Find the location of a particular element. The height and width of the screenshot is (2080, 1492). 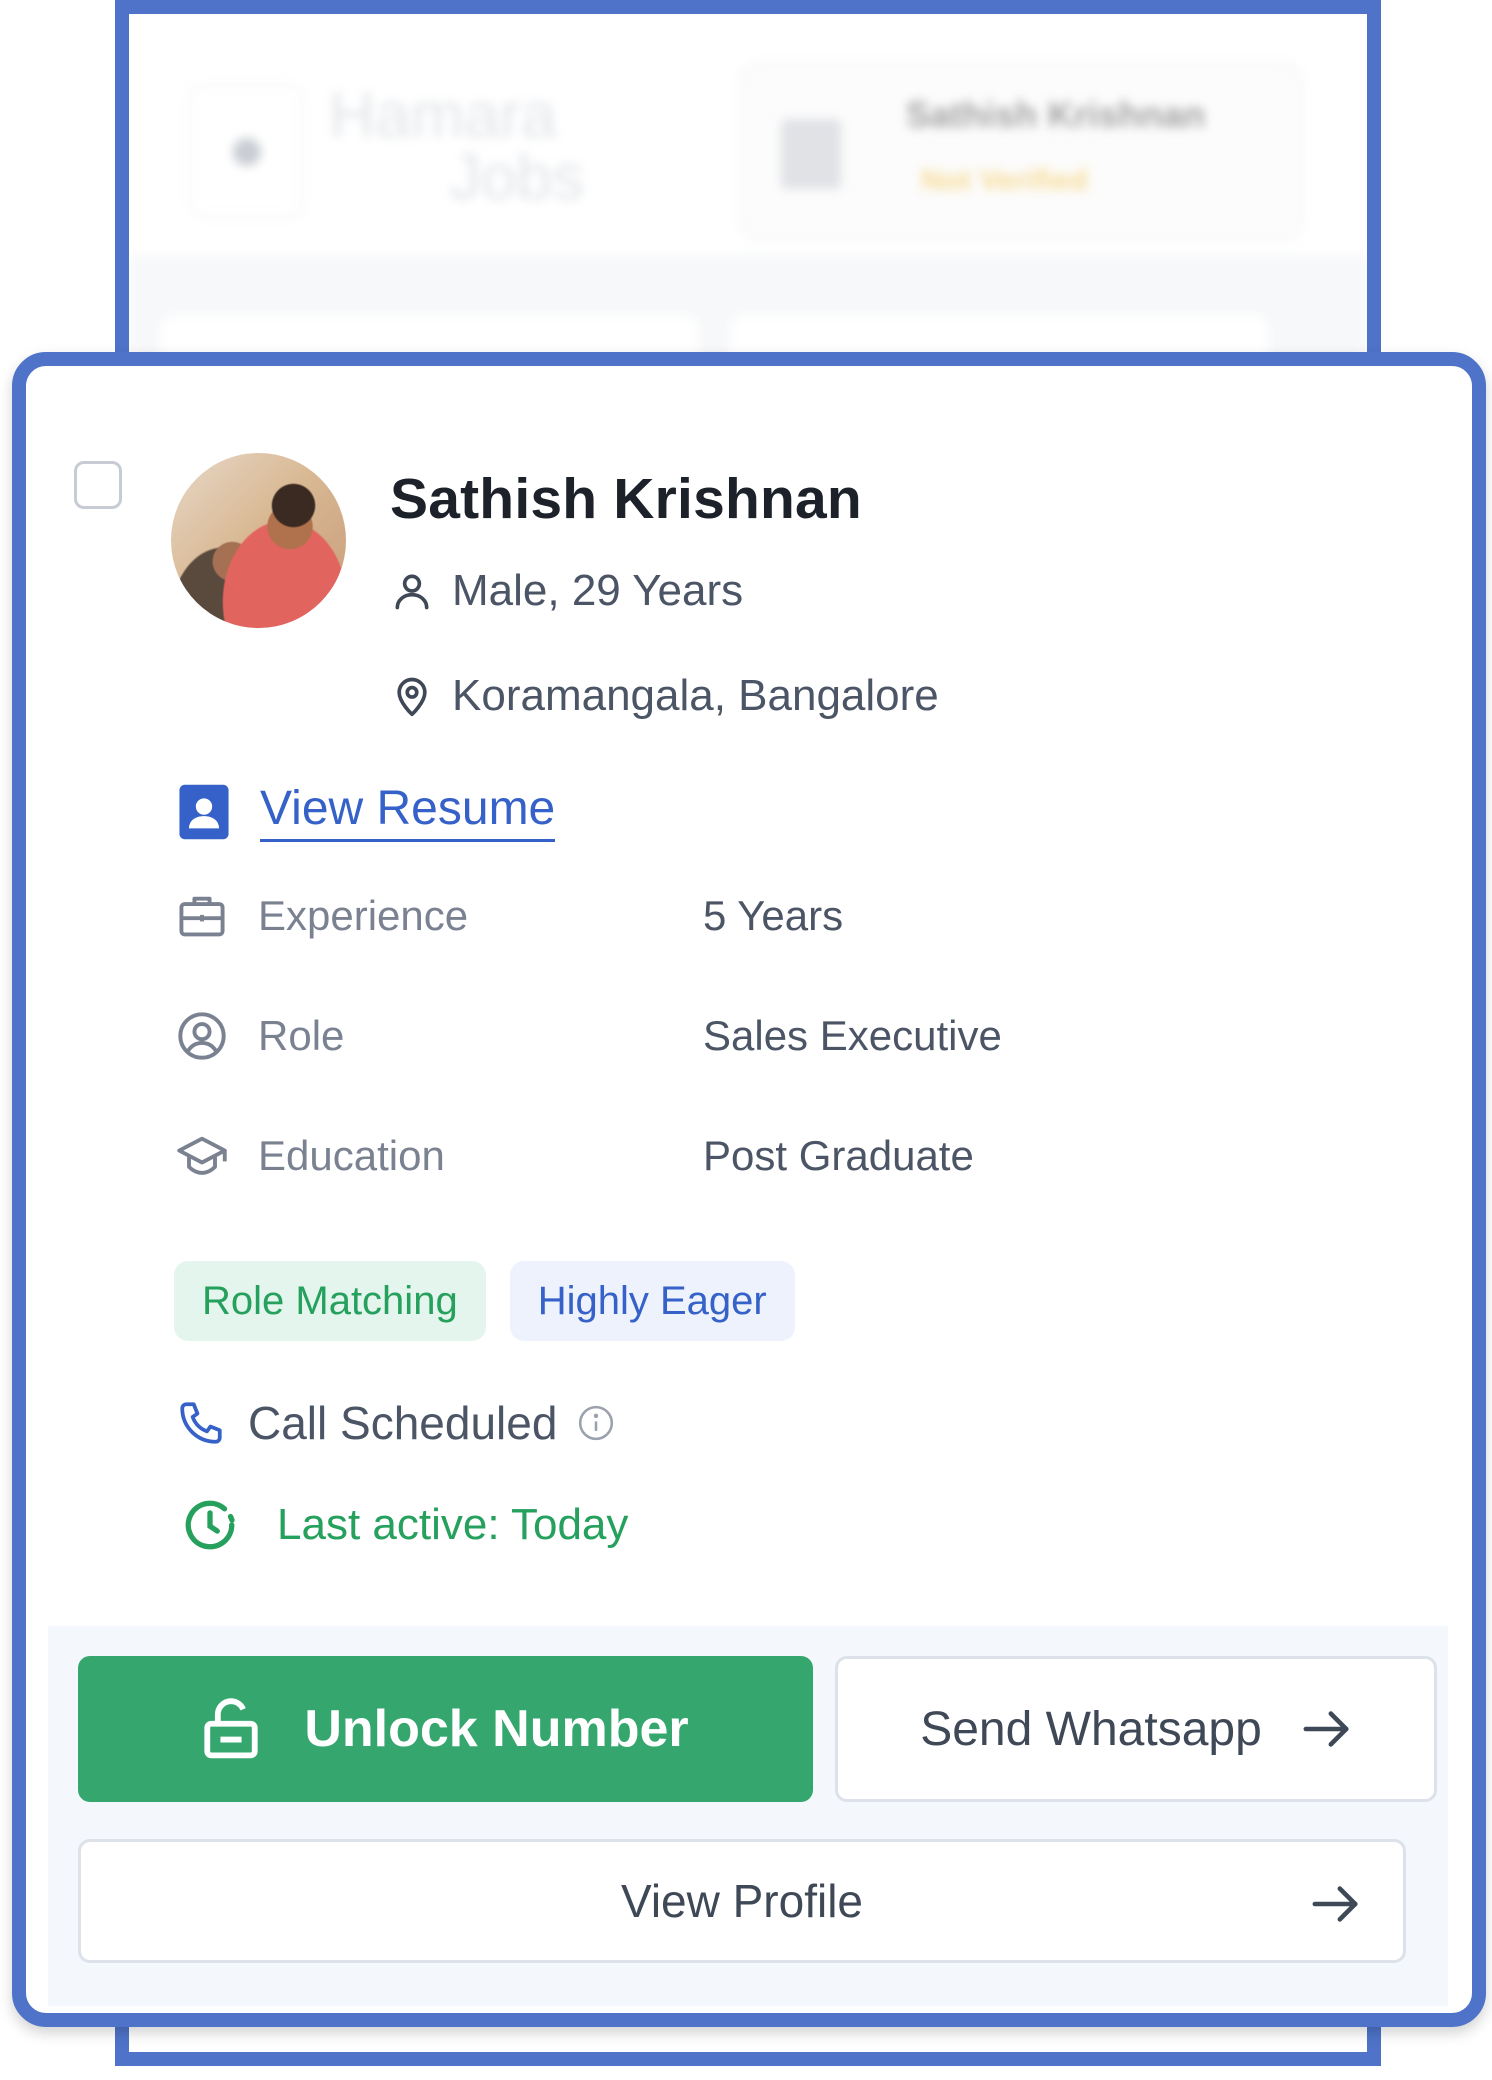

last-active-text: Last active: Today is located at coordinates (453, 1524).